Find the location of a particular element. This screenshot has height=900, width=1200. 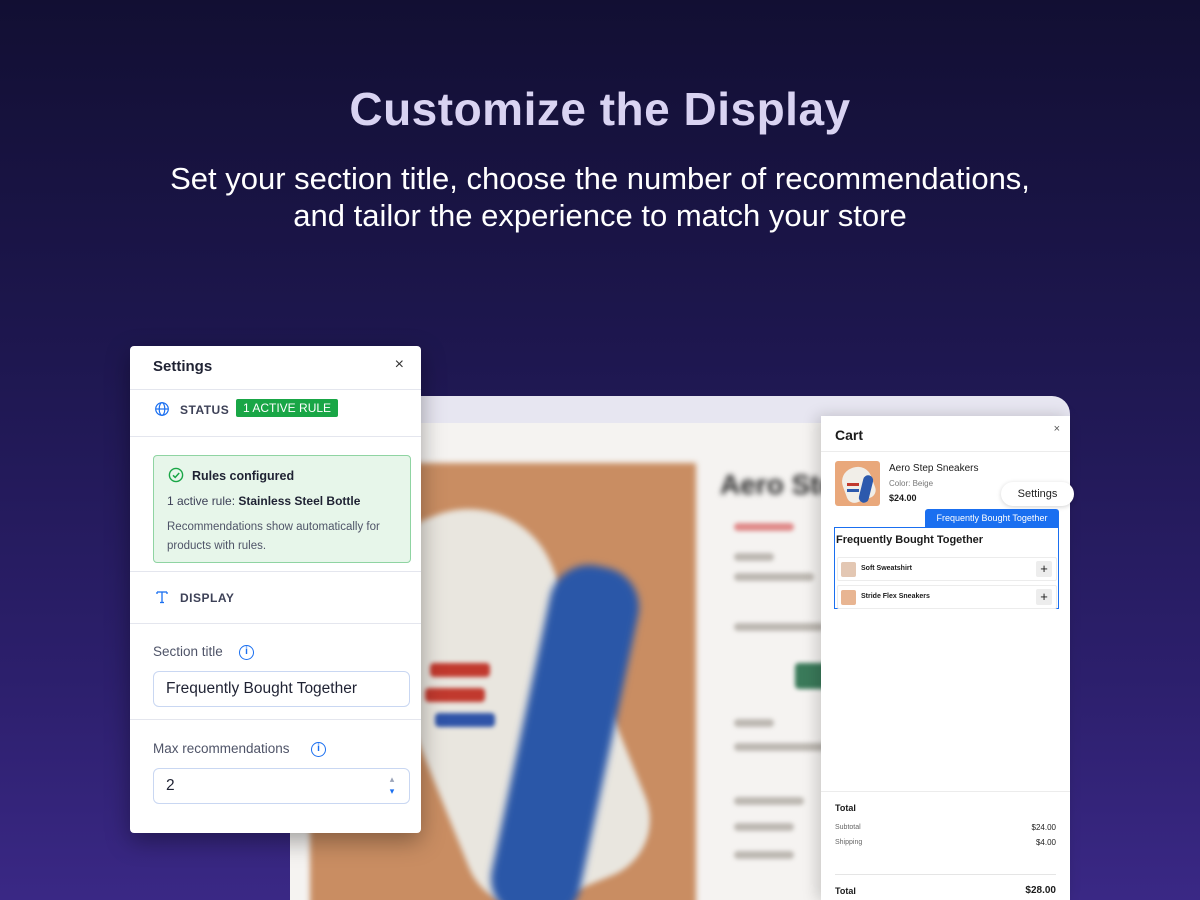

cart-title: Cart is located at coordinates (849, 435).